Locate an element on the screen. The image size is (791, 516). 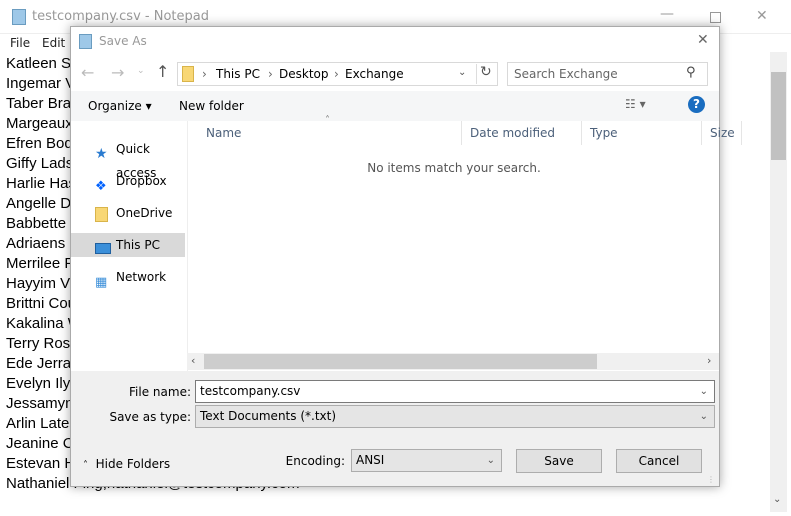
encoding-select: ANSI ⌄ is located at coordinates (426, 460).